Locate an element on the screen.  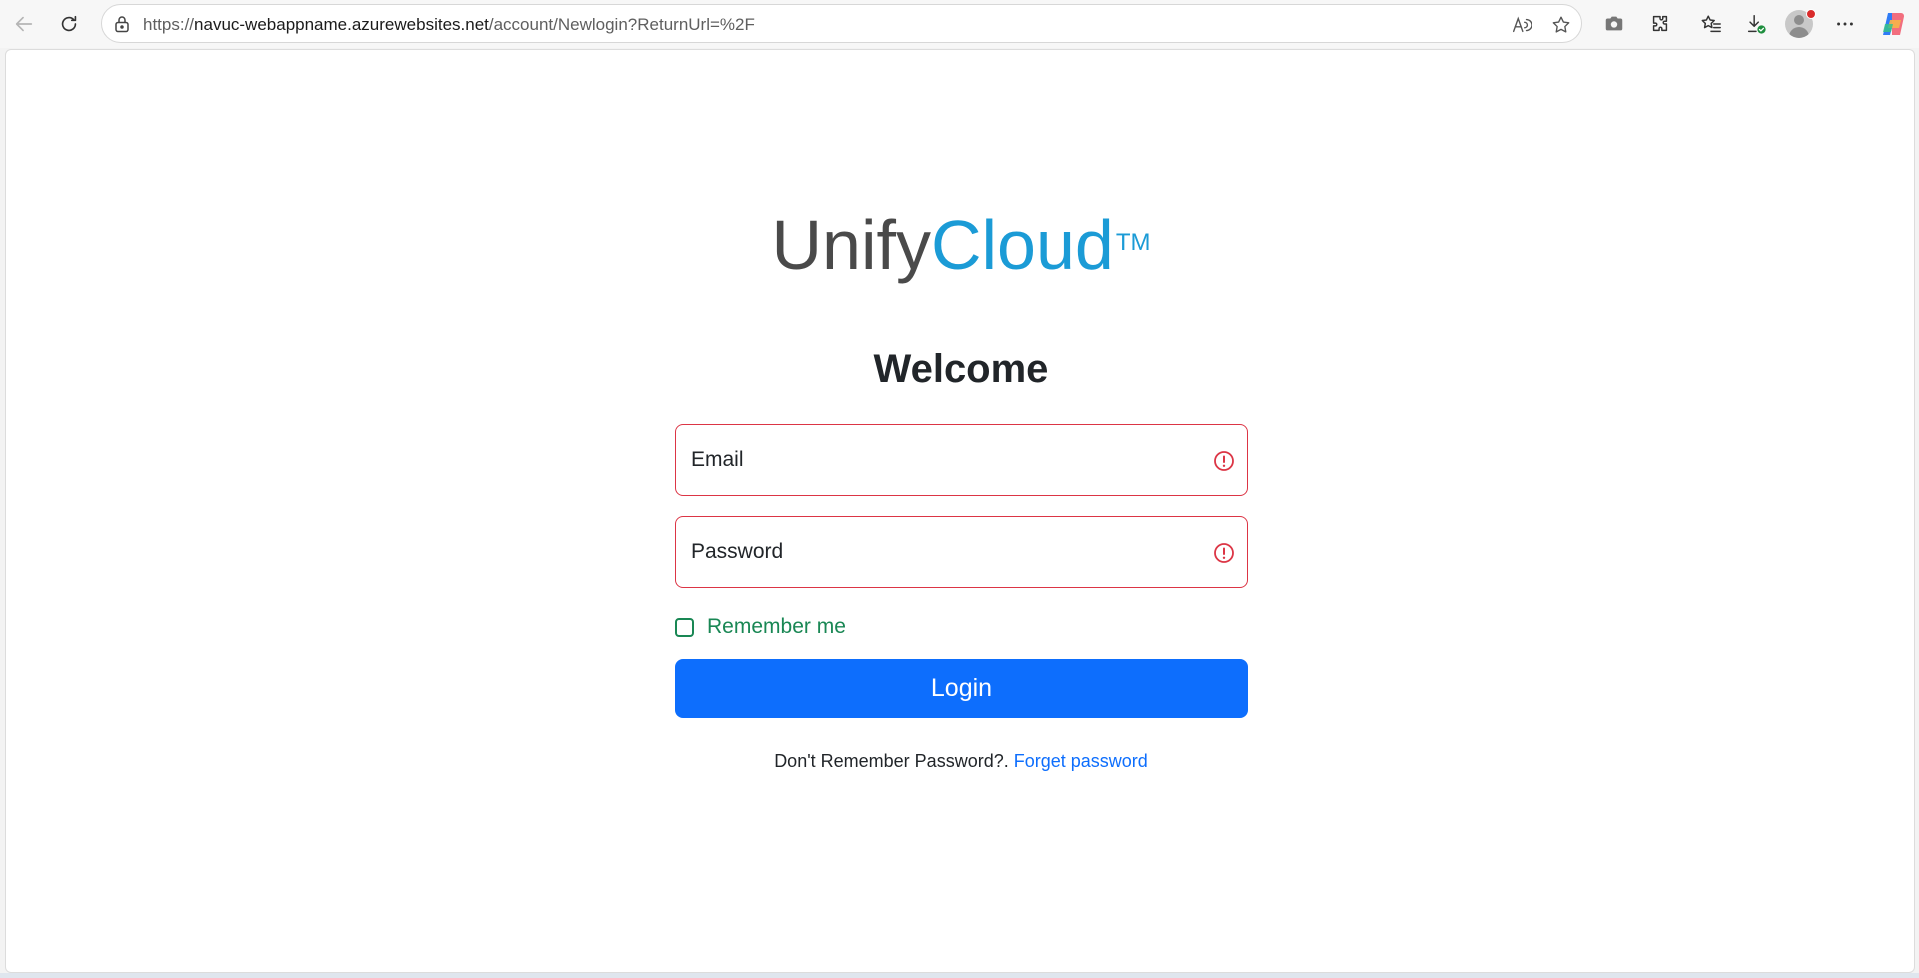
unifycloud-logo: UnifyCloudTM is located at coordinates (961, 245).